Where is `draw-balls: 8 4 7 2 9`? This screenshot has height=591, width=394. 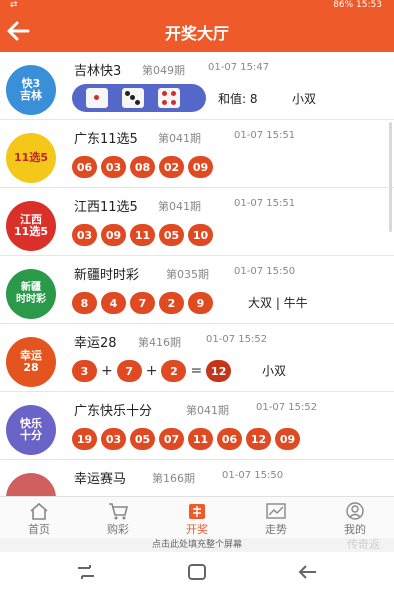
draw-balls: 8 4 7 2 9 is located at coordinates (144, 303).